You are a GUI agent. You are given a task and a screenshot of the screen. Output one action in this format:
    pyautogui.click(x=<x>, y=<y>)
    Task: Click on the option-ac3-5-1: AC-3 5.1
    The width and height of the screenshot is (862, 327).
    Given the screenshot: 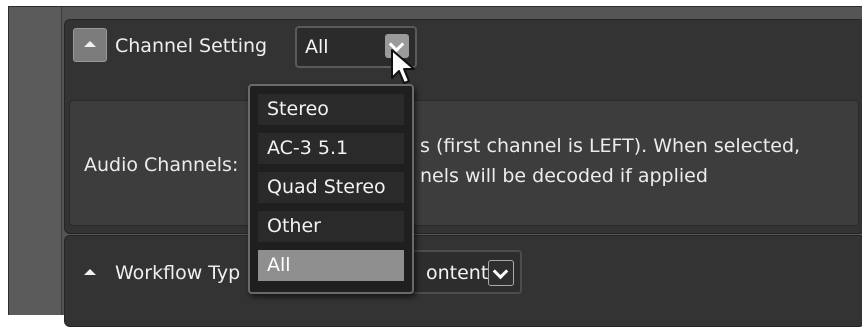 What is the action you would take?
    pyautogui.click(x=331, y=148)
    